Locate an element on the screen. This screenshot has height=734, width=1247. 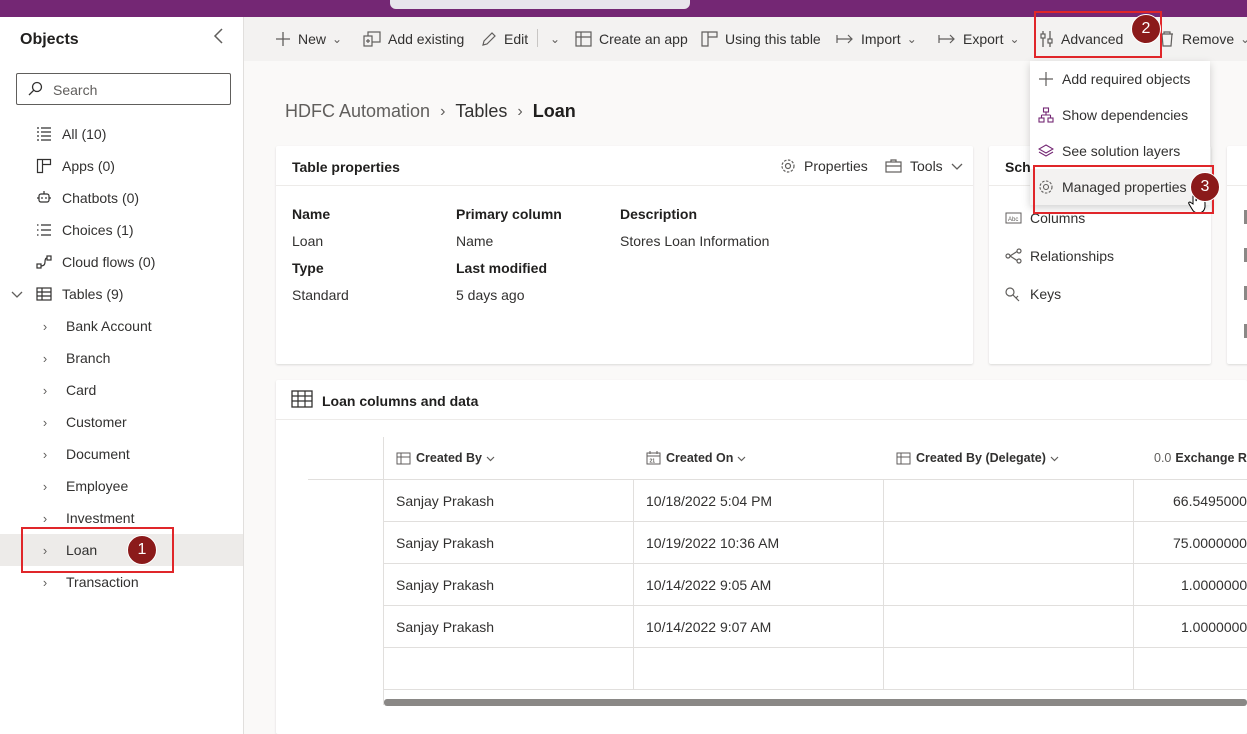
breadcrumb: HDFC Automation › Tables › Loan is located at coordinates (430, 111).